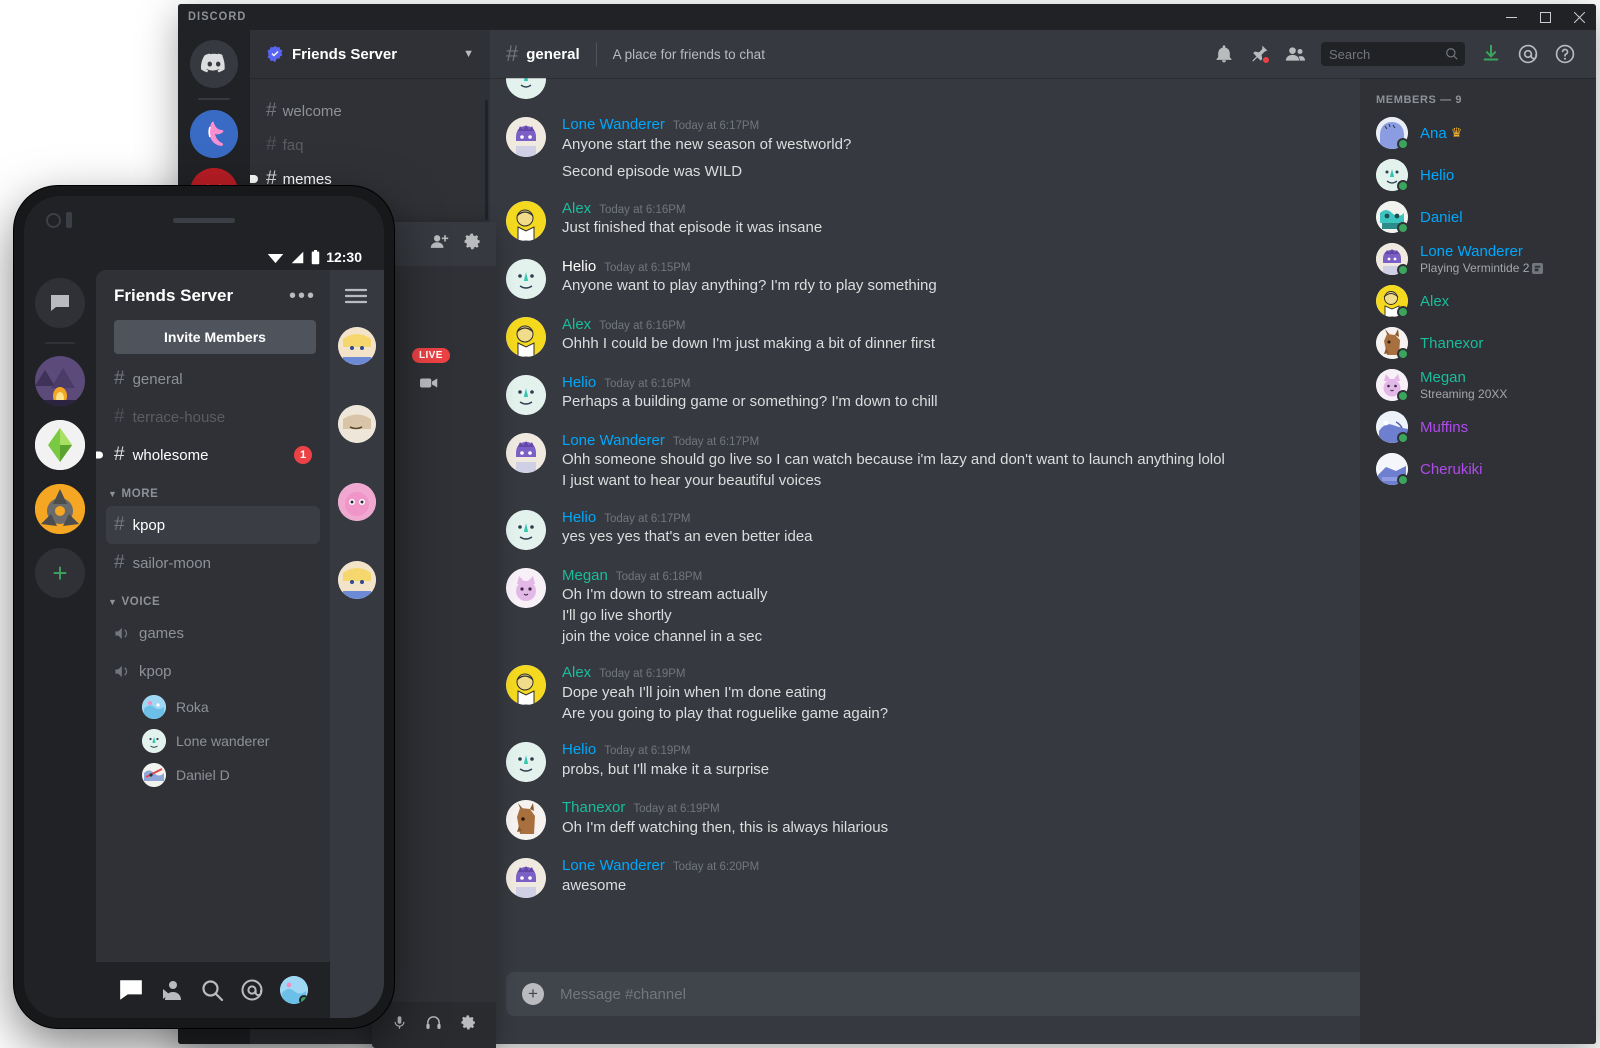  Describe the element at coordinates (433, 1025) in the screenshot. I see `headphones-icon` at that location.